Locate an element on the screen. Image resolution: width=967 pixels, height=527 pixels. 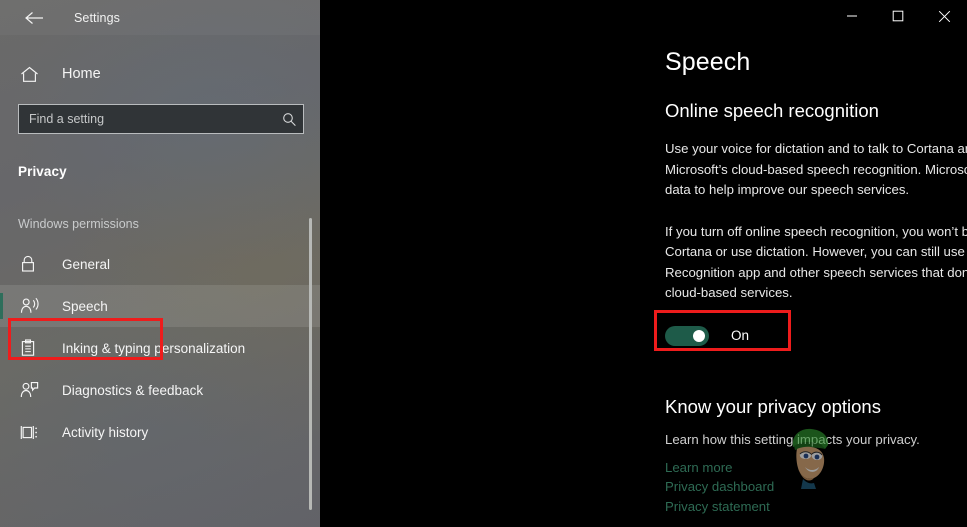
speech-person-icon is located at coordinates (32, 306).